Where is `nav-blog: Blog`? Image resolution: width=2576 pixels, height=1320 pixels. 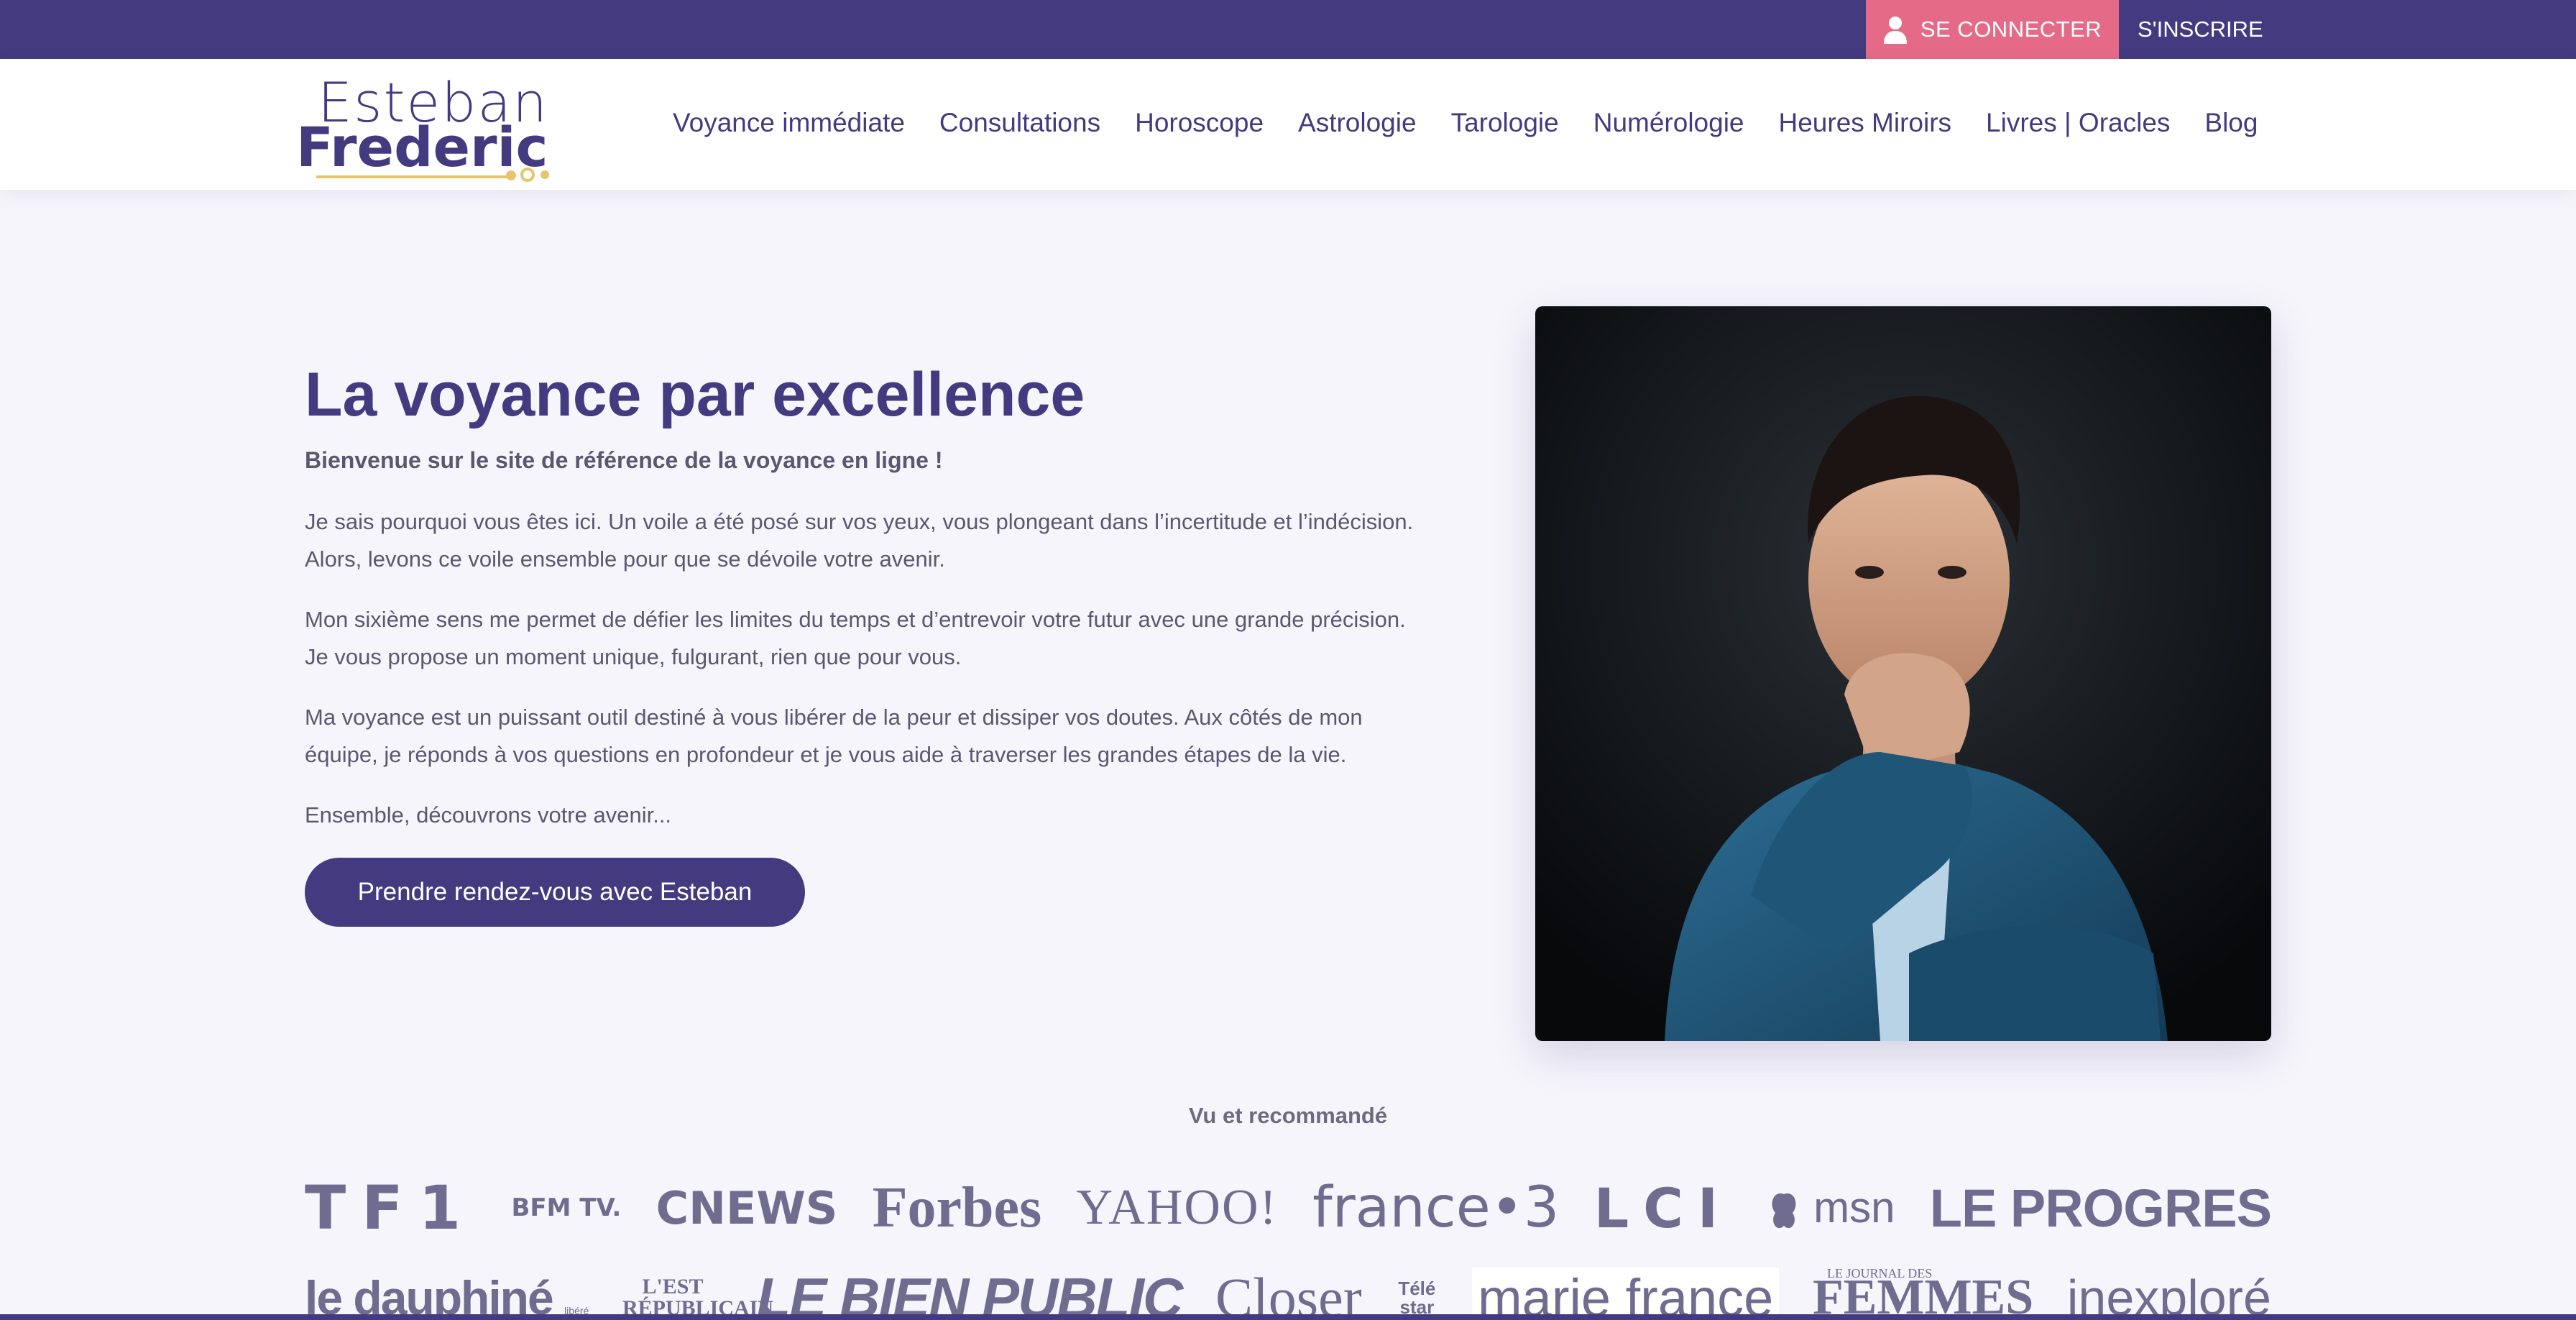
nav-blog: Blog is located at coordinates (2231, 123).